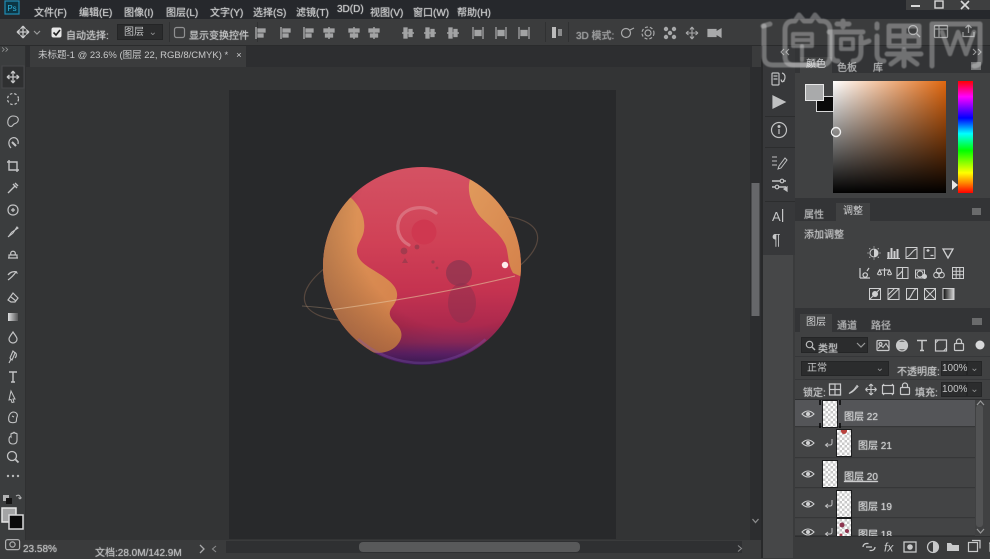 This screenshot has width=990, height=559. I want to click on svg-text: A, so click(776, 216).